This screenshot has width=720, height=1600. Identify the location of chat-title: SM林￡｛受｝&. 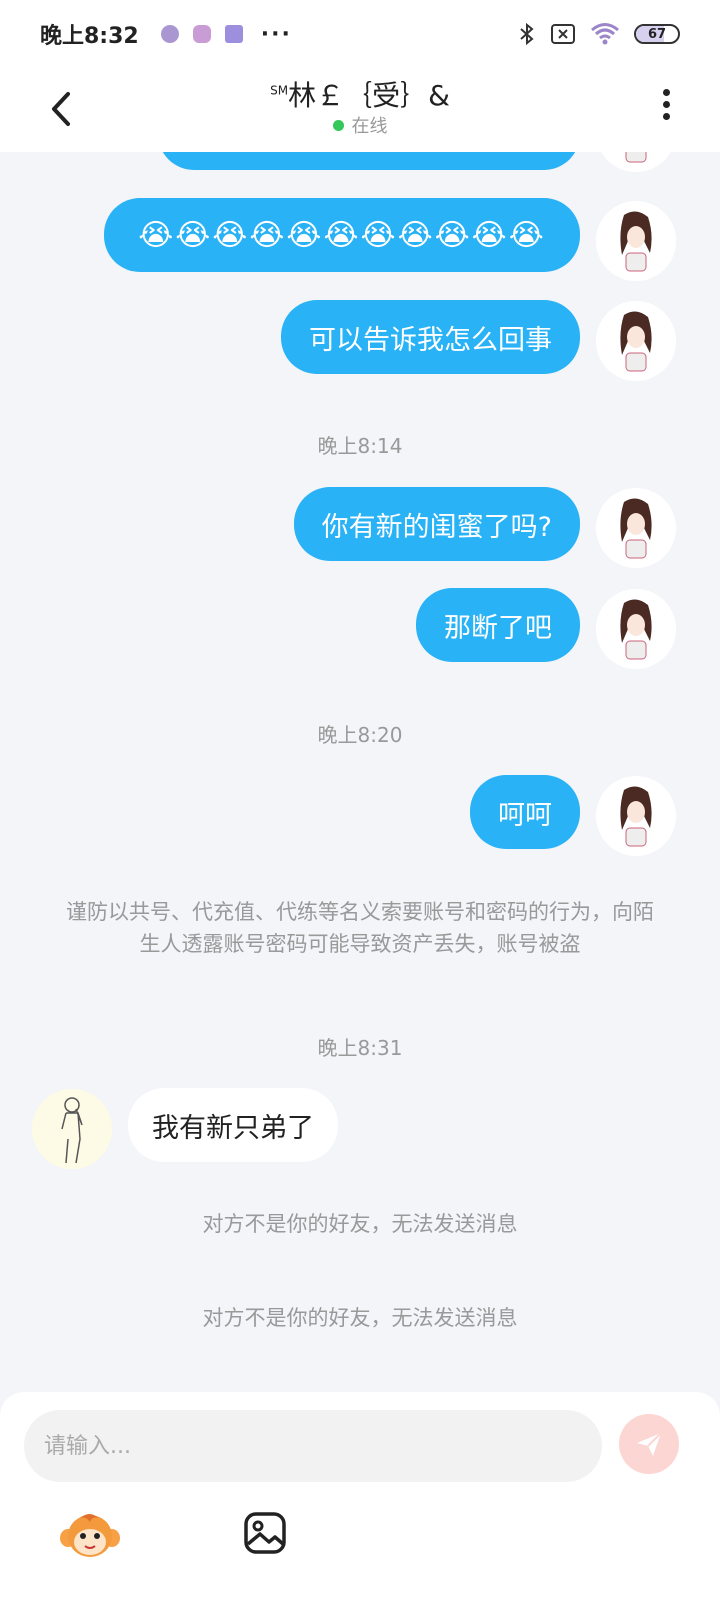
(360, 94).